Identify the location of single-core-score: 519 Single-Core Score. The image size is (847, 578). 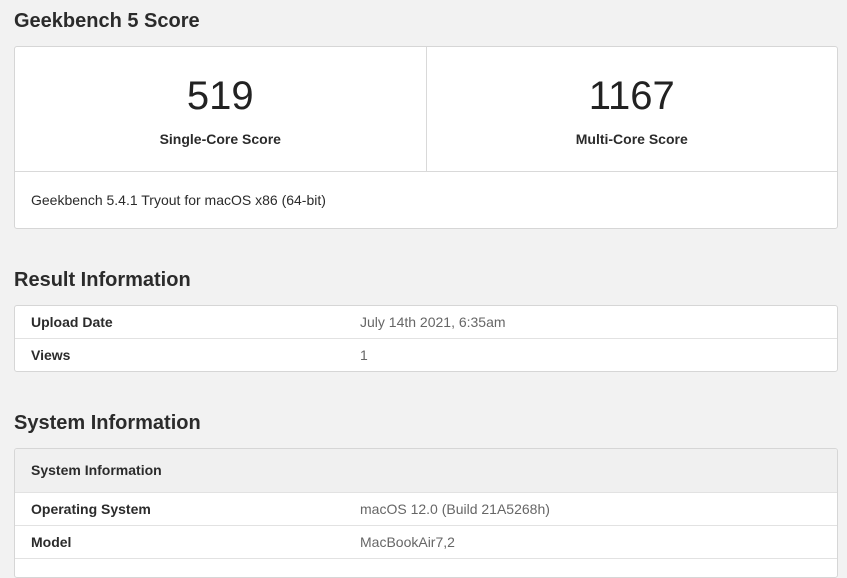
(220, 109).